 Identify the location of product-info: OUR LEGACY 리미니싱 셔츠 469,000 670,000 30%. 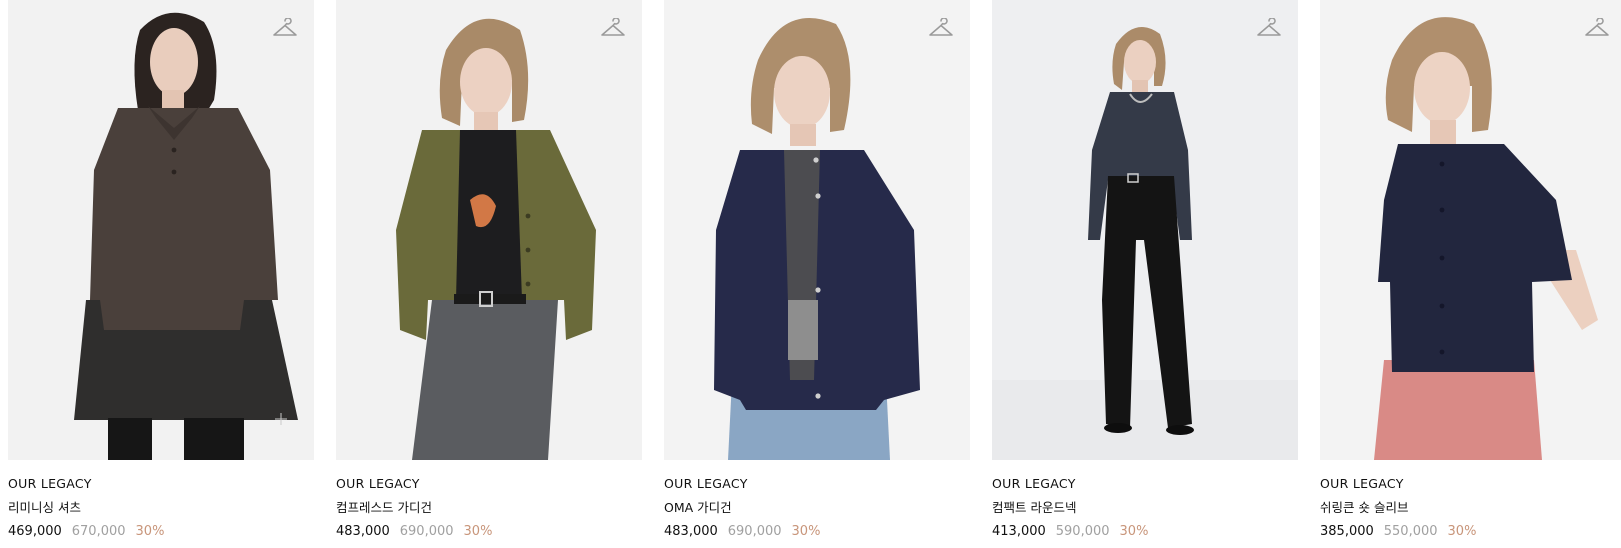
(161, 500).